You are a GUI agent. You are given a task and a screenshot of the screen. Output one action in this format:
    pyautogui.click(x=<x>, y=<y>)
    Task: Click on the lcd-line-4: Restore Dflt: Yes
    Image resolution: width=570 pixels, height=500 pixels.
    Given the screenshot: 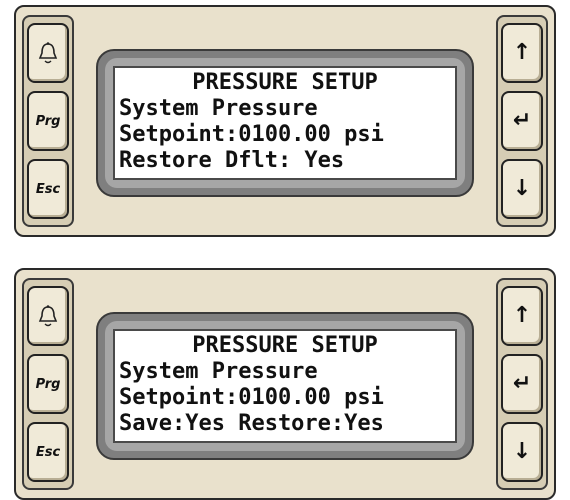 What is the action you would take?
    pyautogui.click(x=232, y=160)
    